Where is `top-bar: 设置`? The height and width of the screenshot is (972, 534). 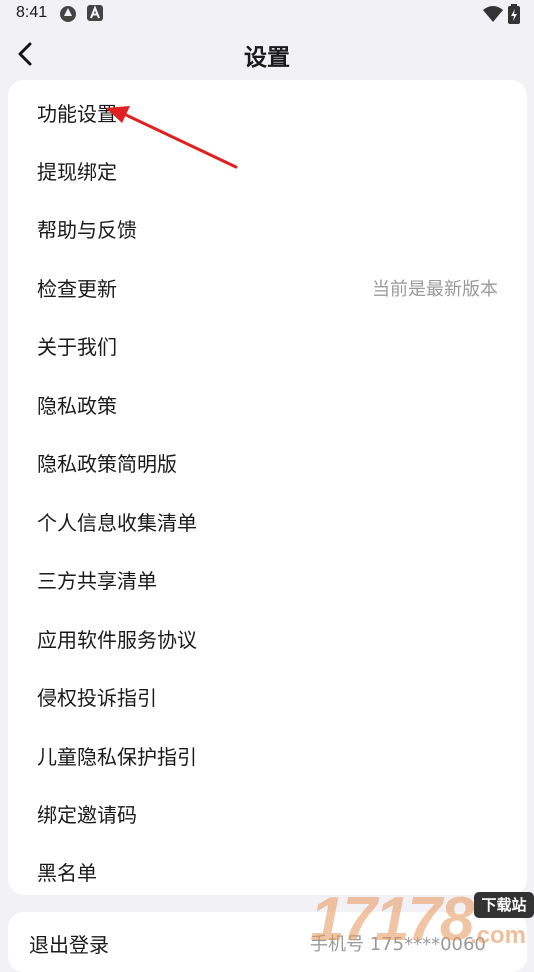
top-bar: 设置 is located at coordinates (267, 54).